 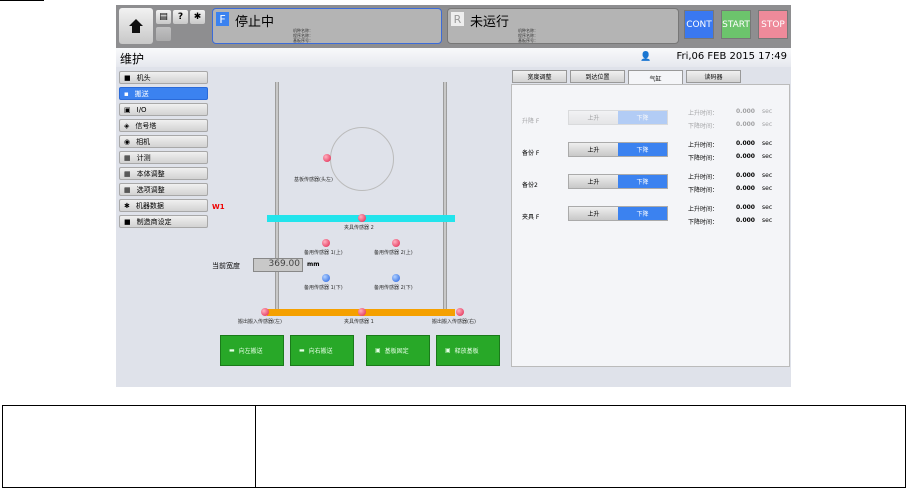 What do you see at coordinates (327, 26) in the screenshot?
I see `status-front: F 停止中 机种名称： 程序名称： 基板序号：` at bounding box center [327, 26].